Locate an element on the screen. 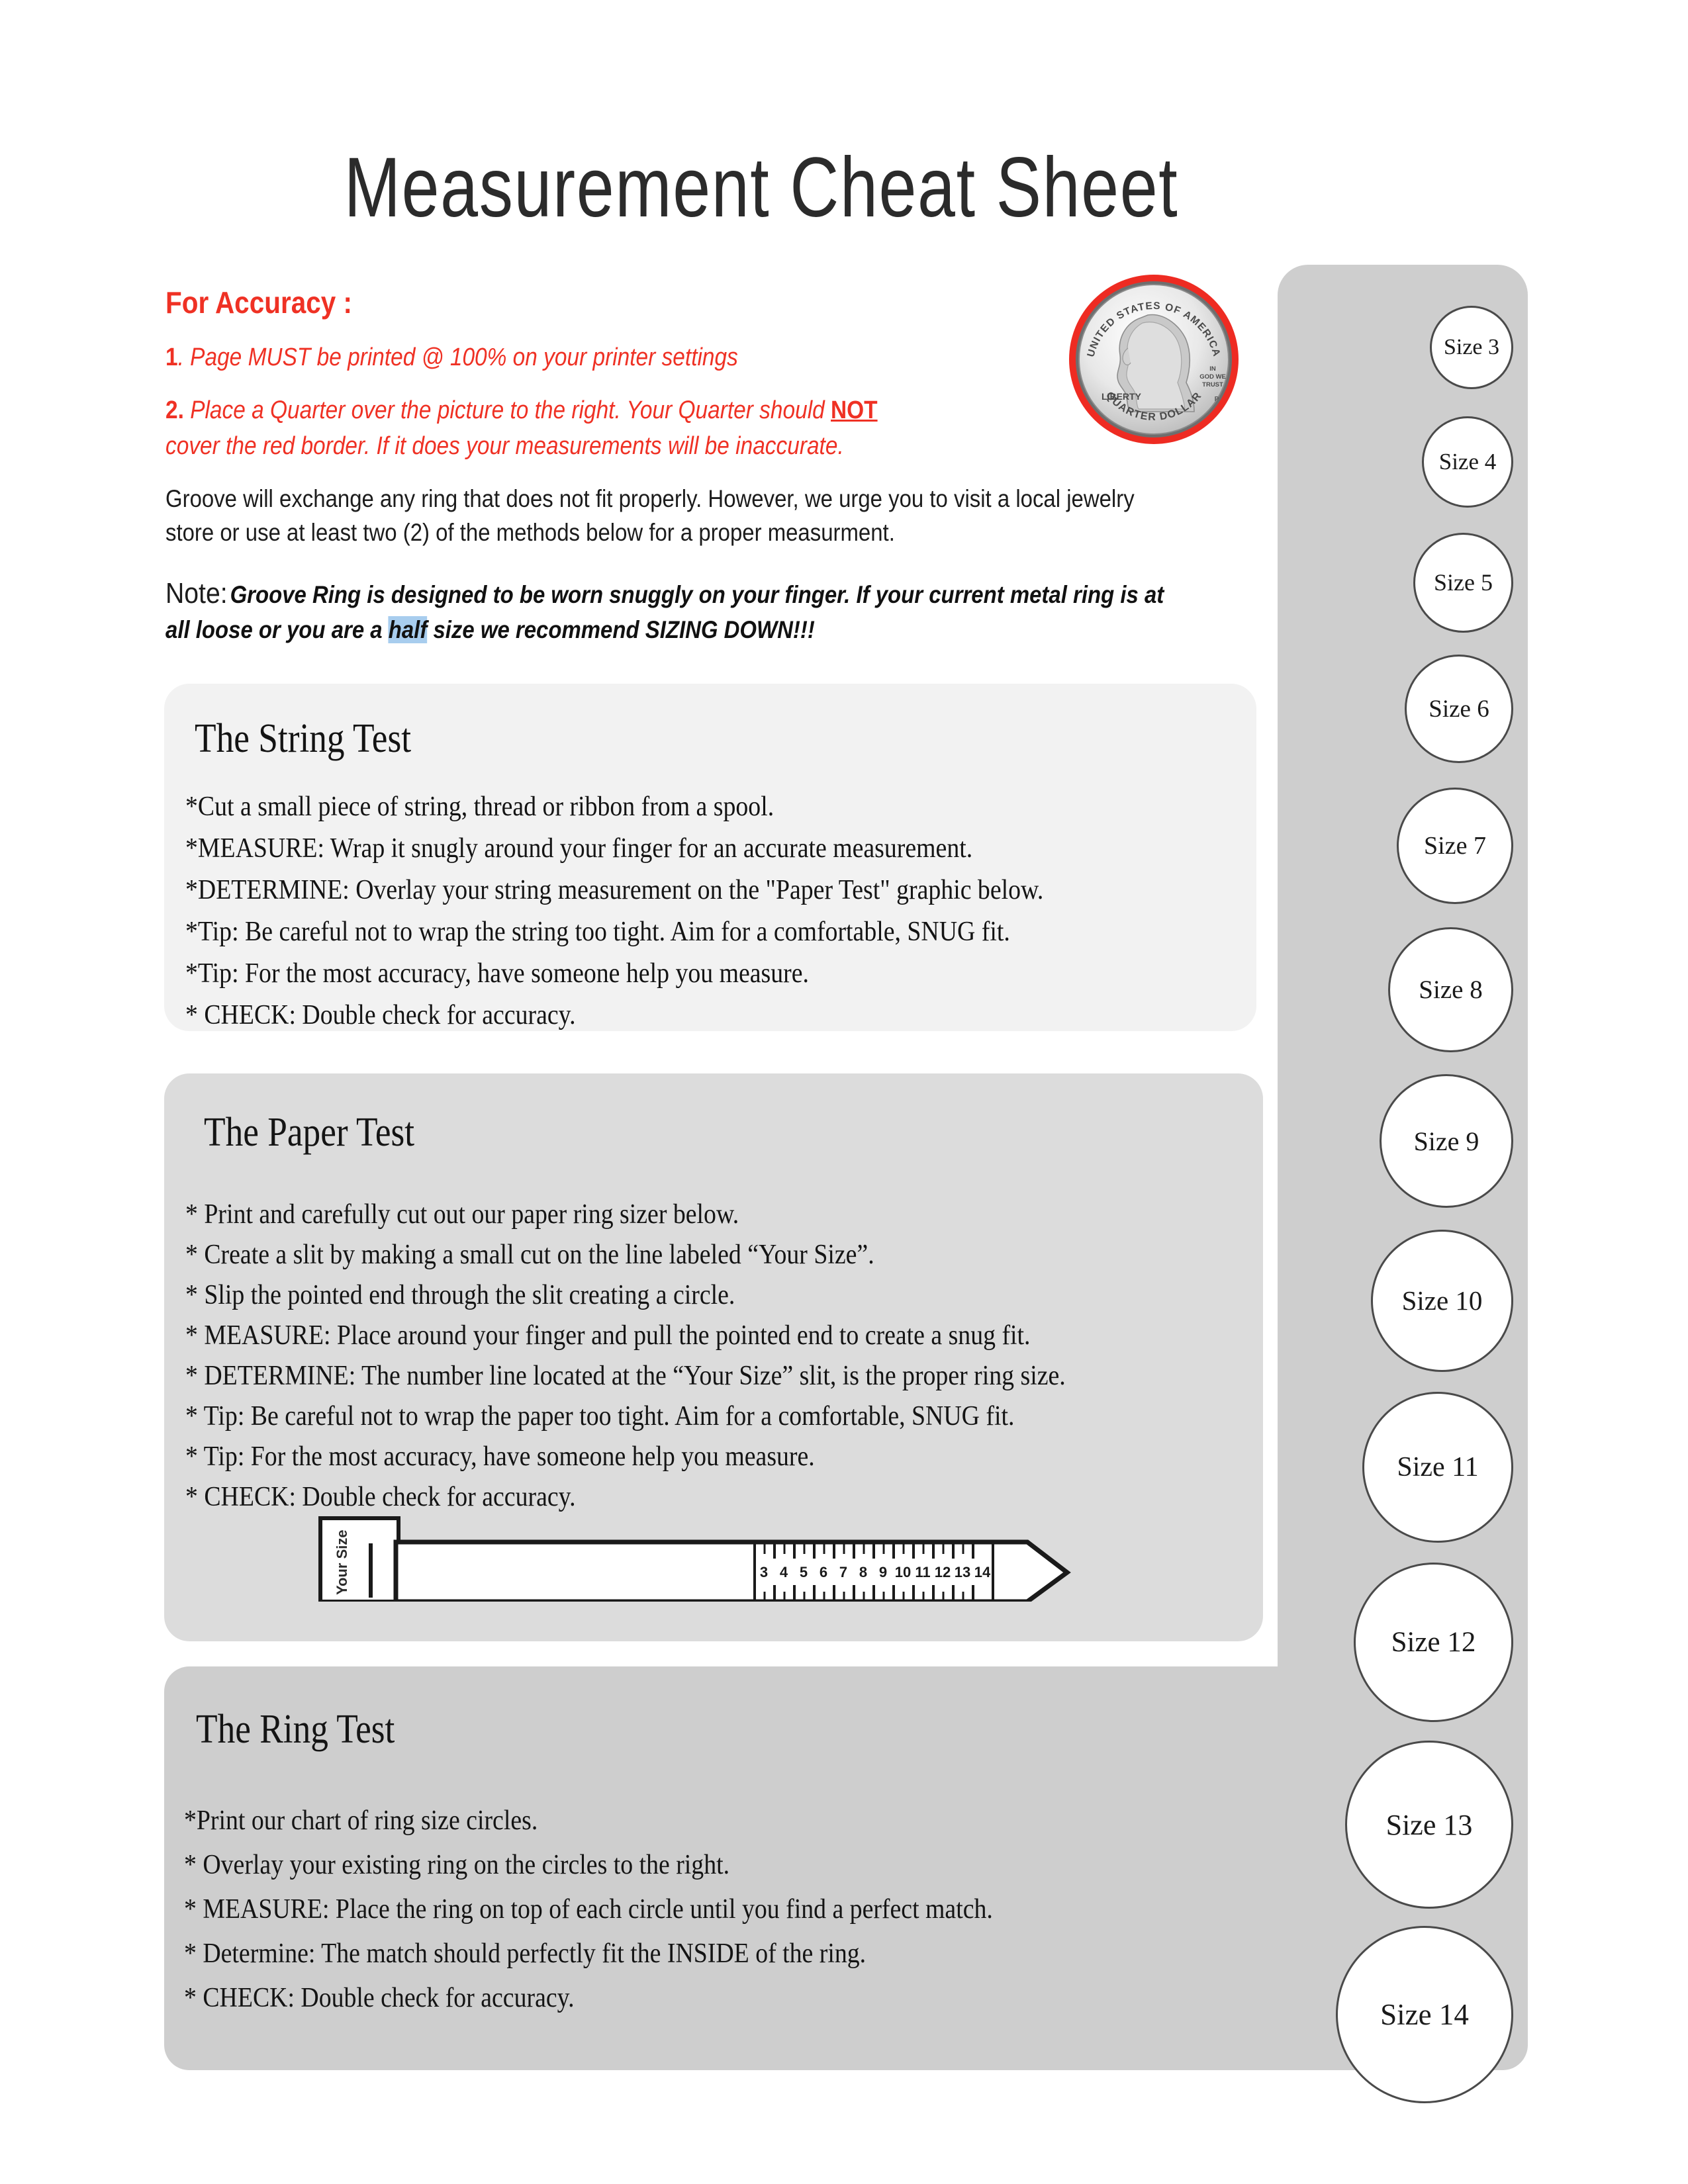 The image size is (1688, 2184). your-size-label: Your Size is located at coordinates (342, 1562).